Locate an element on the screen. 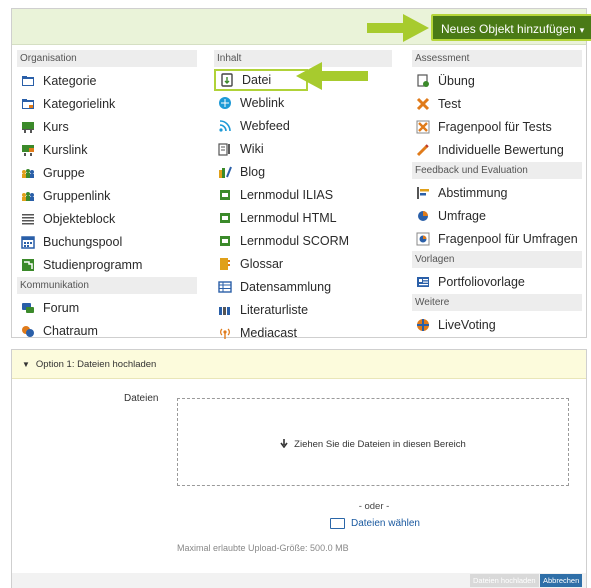  menu-item-gruppe: Gruppe is located at coordinates (107, 172).